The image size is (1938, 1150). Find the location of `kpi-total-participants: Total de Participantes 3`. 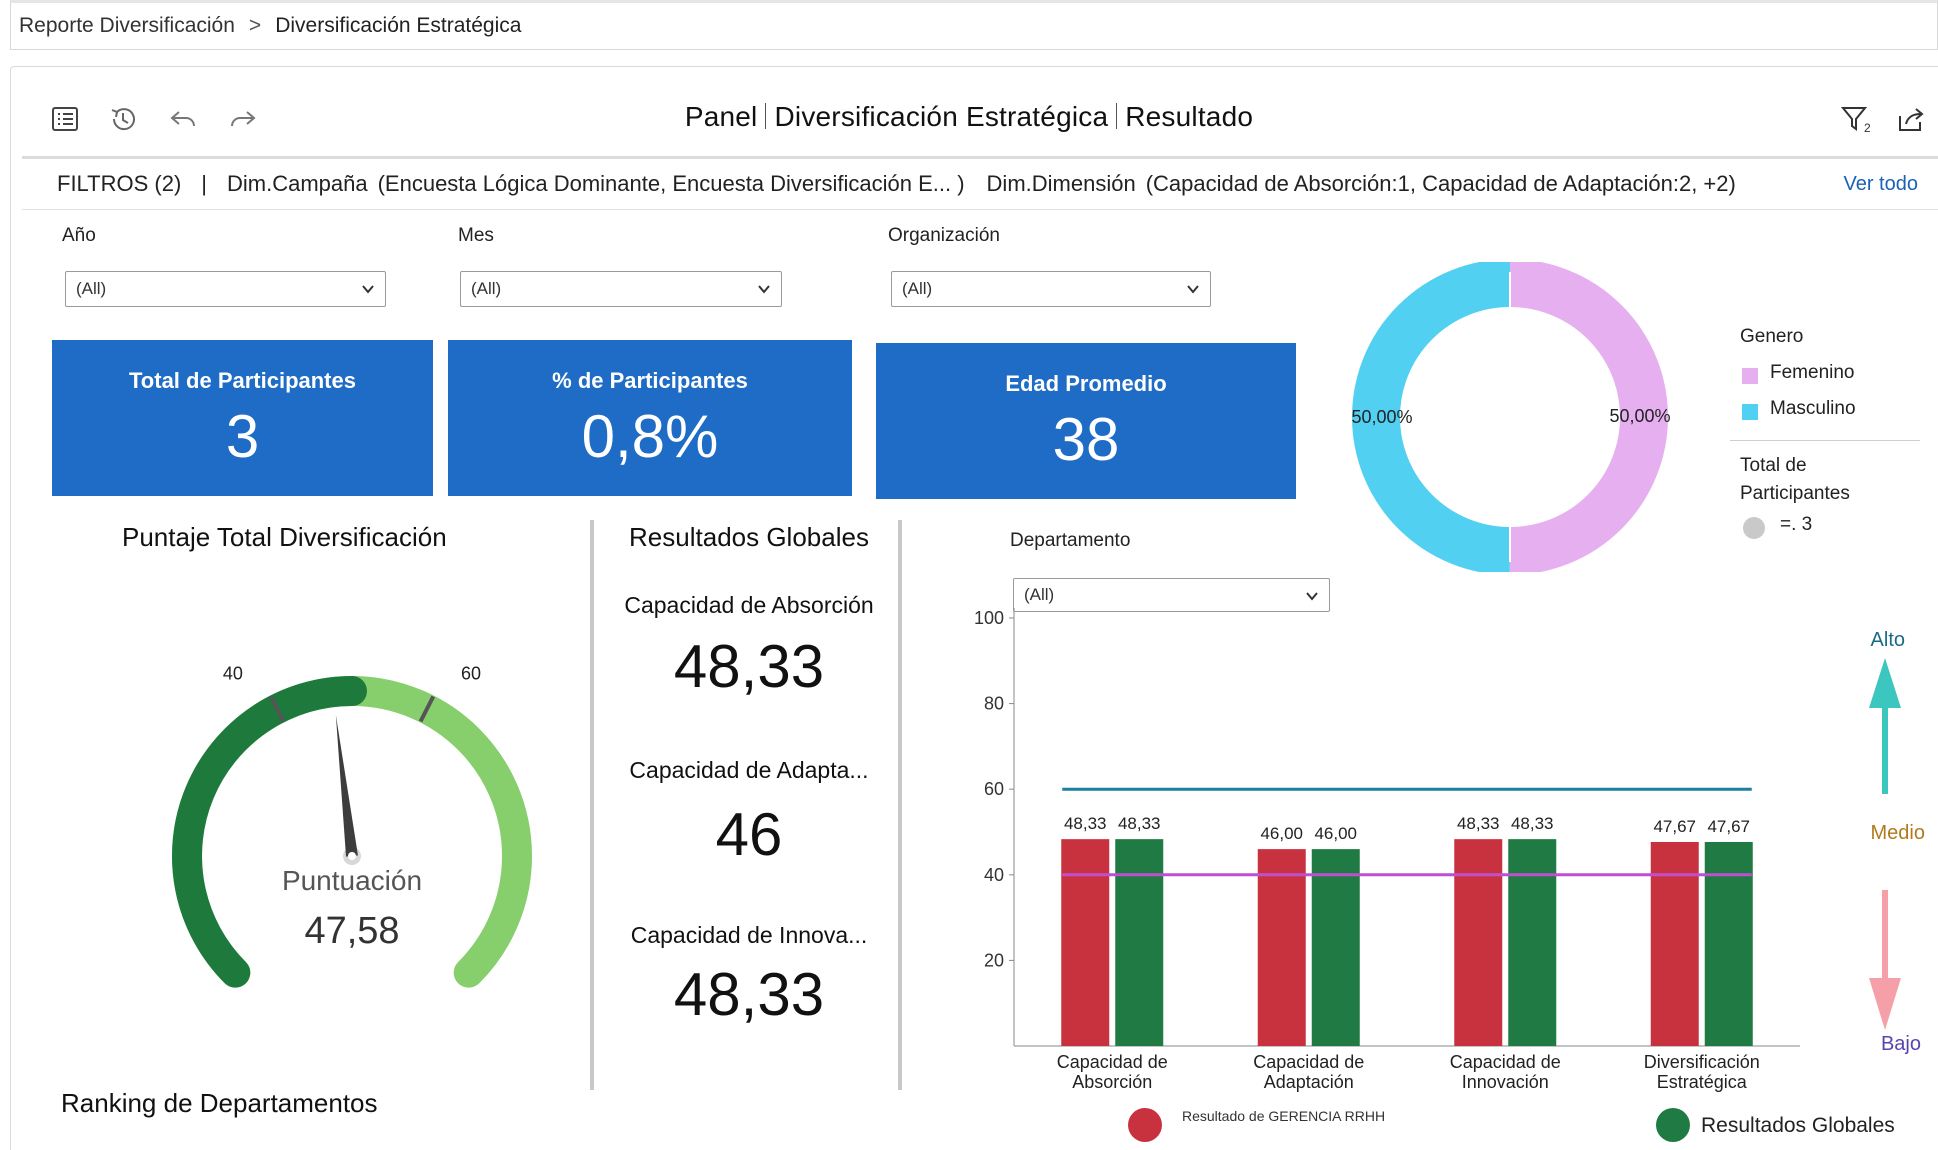

kpi-total-participants: Total de Participantes 3 is located at coordinates (242, 418).